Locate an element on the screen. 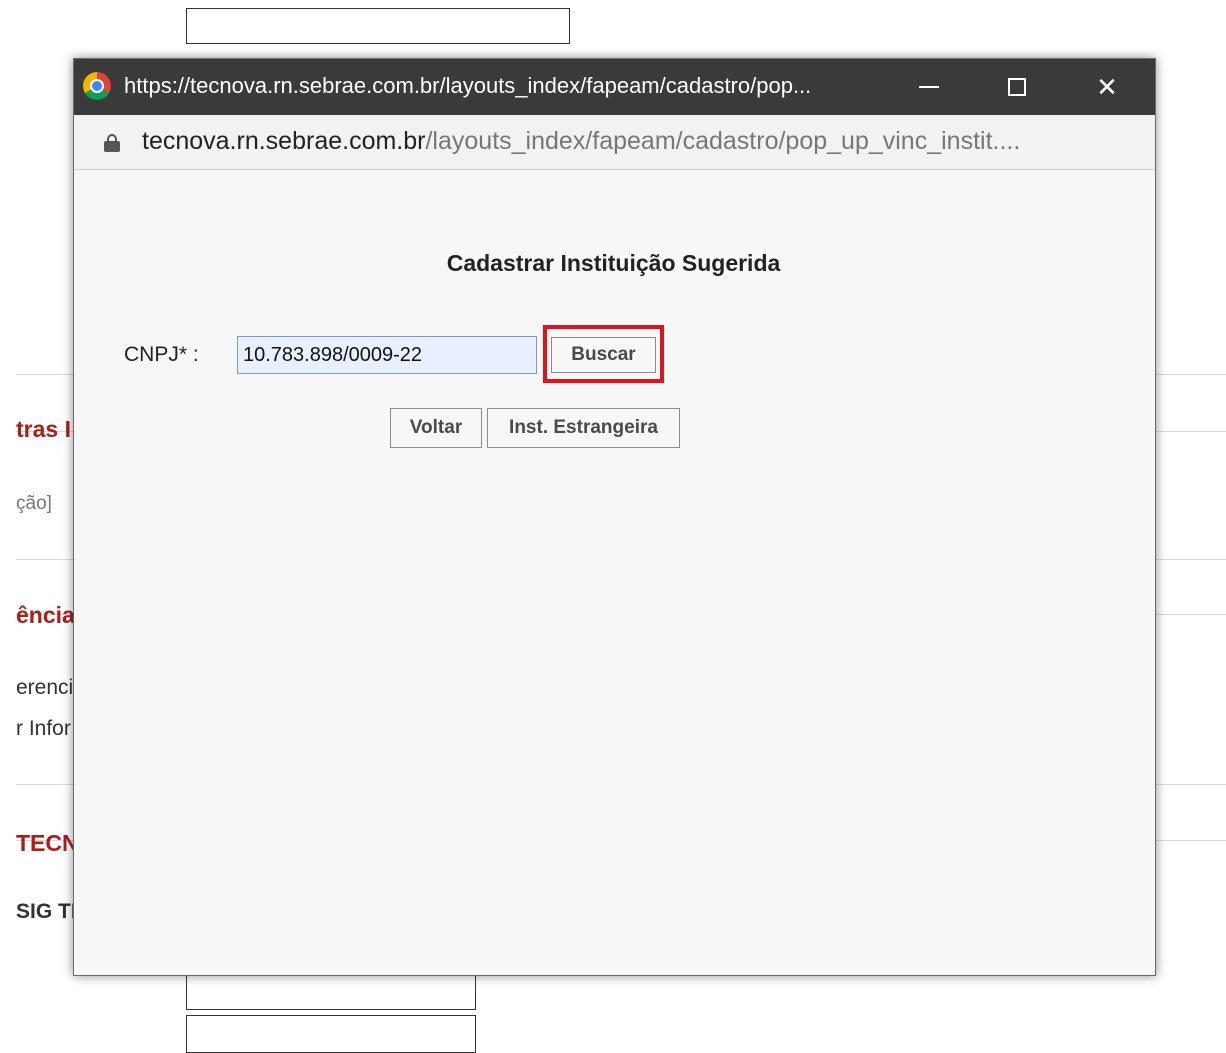 This screenshot has width=1226, height=1053. background-heading-2: ência is located at coordinates (45, 615).